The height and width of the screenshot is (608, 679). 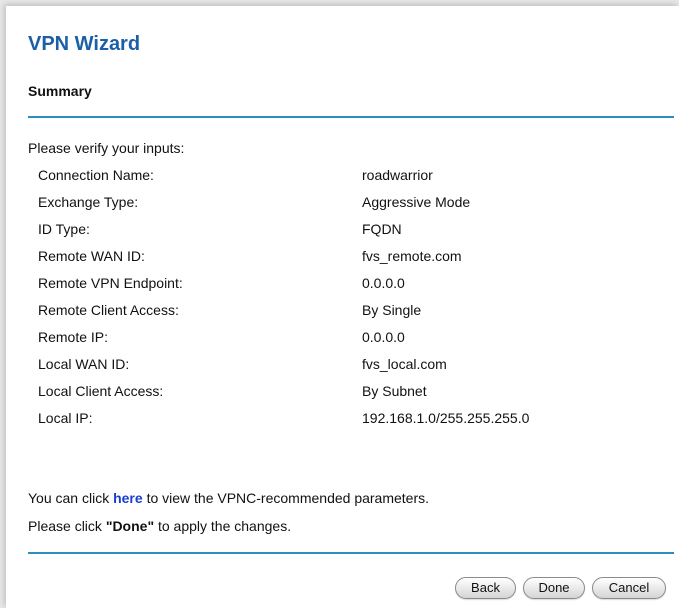 I want to click on summary-label: Remote VPN Endpoint:, so click(x=110, y=283).